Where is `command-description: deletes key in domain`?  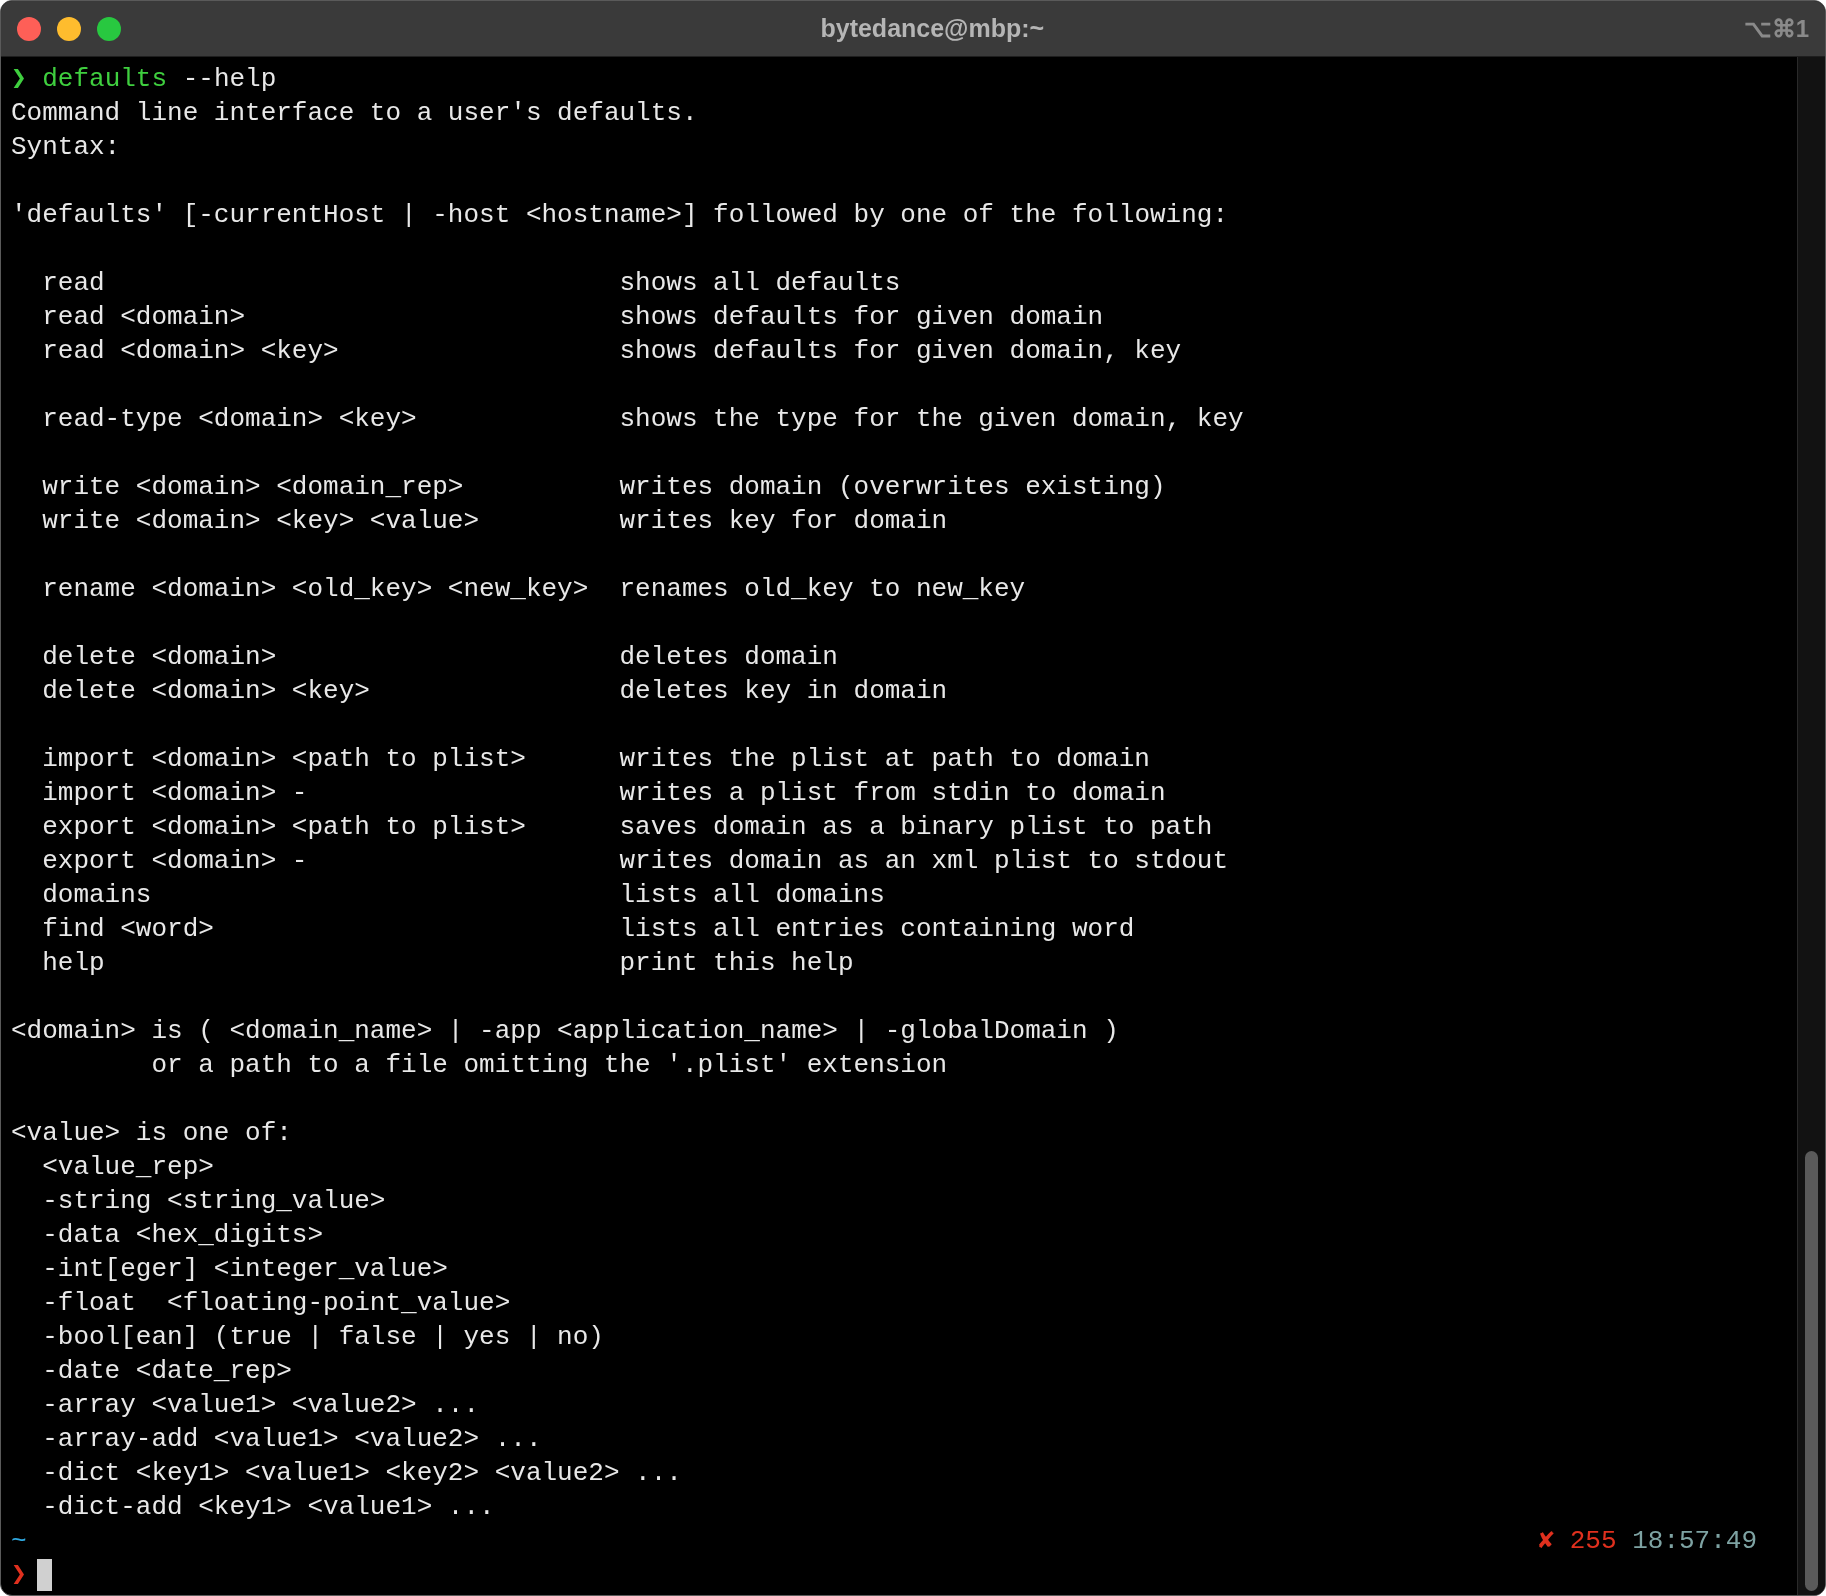
command-description: deletes key in domain is located at coordinates (783, 691).